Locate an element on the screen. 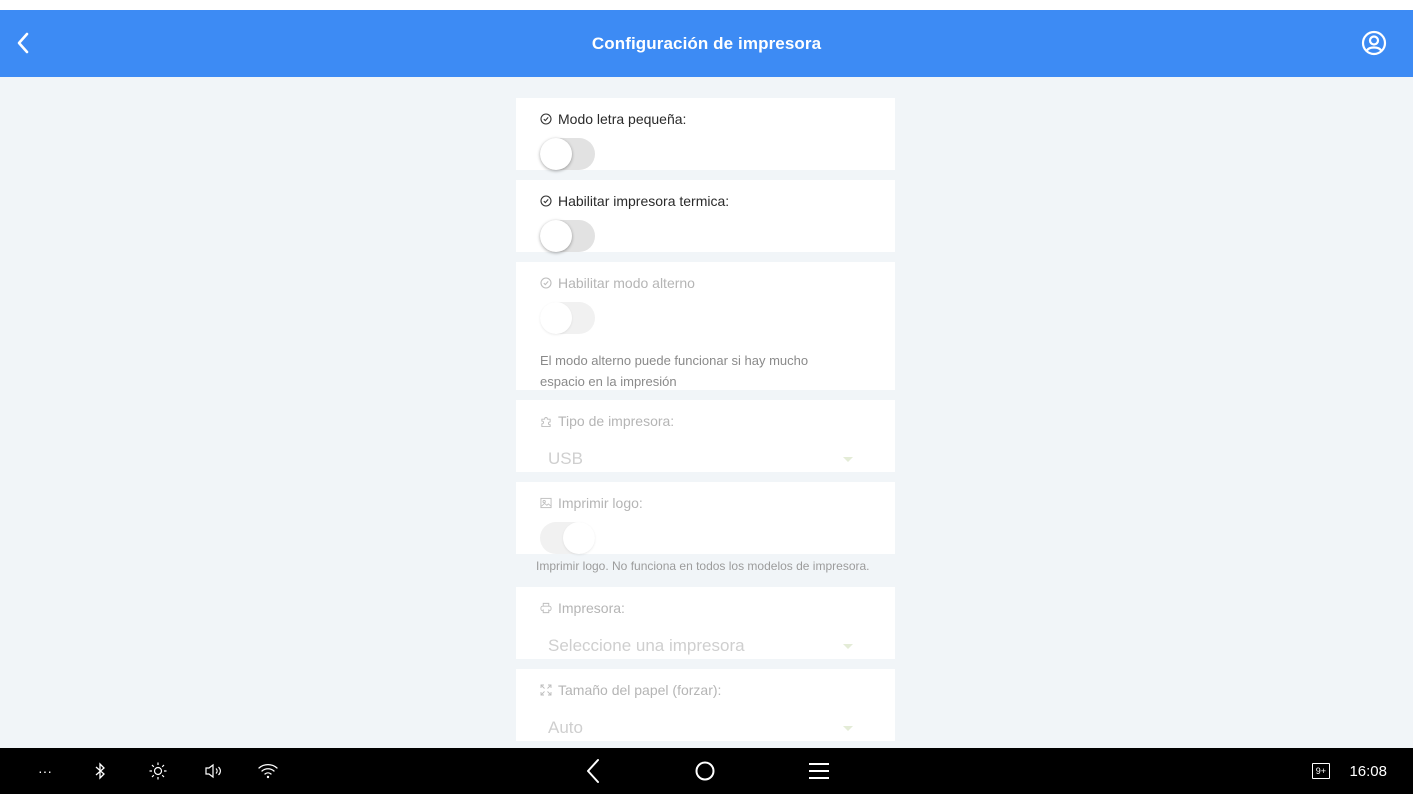 Image resolution: width=1413 pixels, height=794 pixels. status-strip is located at coordinates (706, 5).